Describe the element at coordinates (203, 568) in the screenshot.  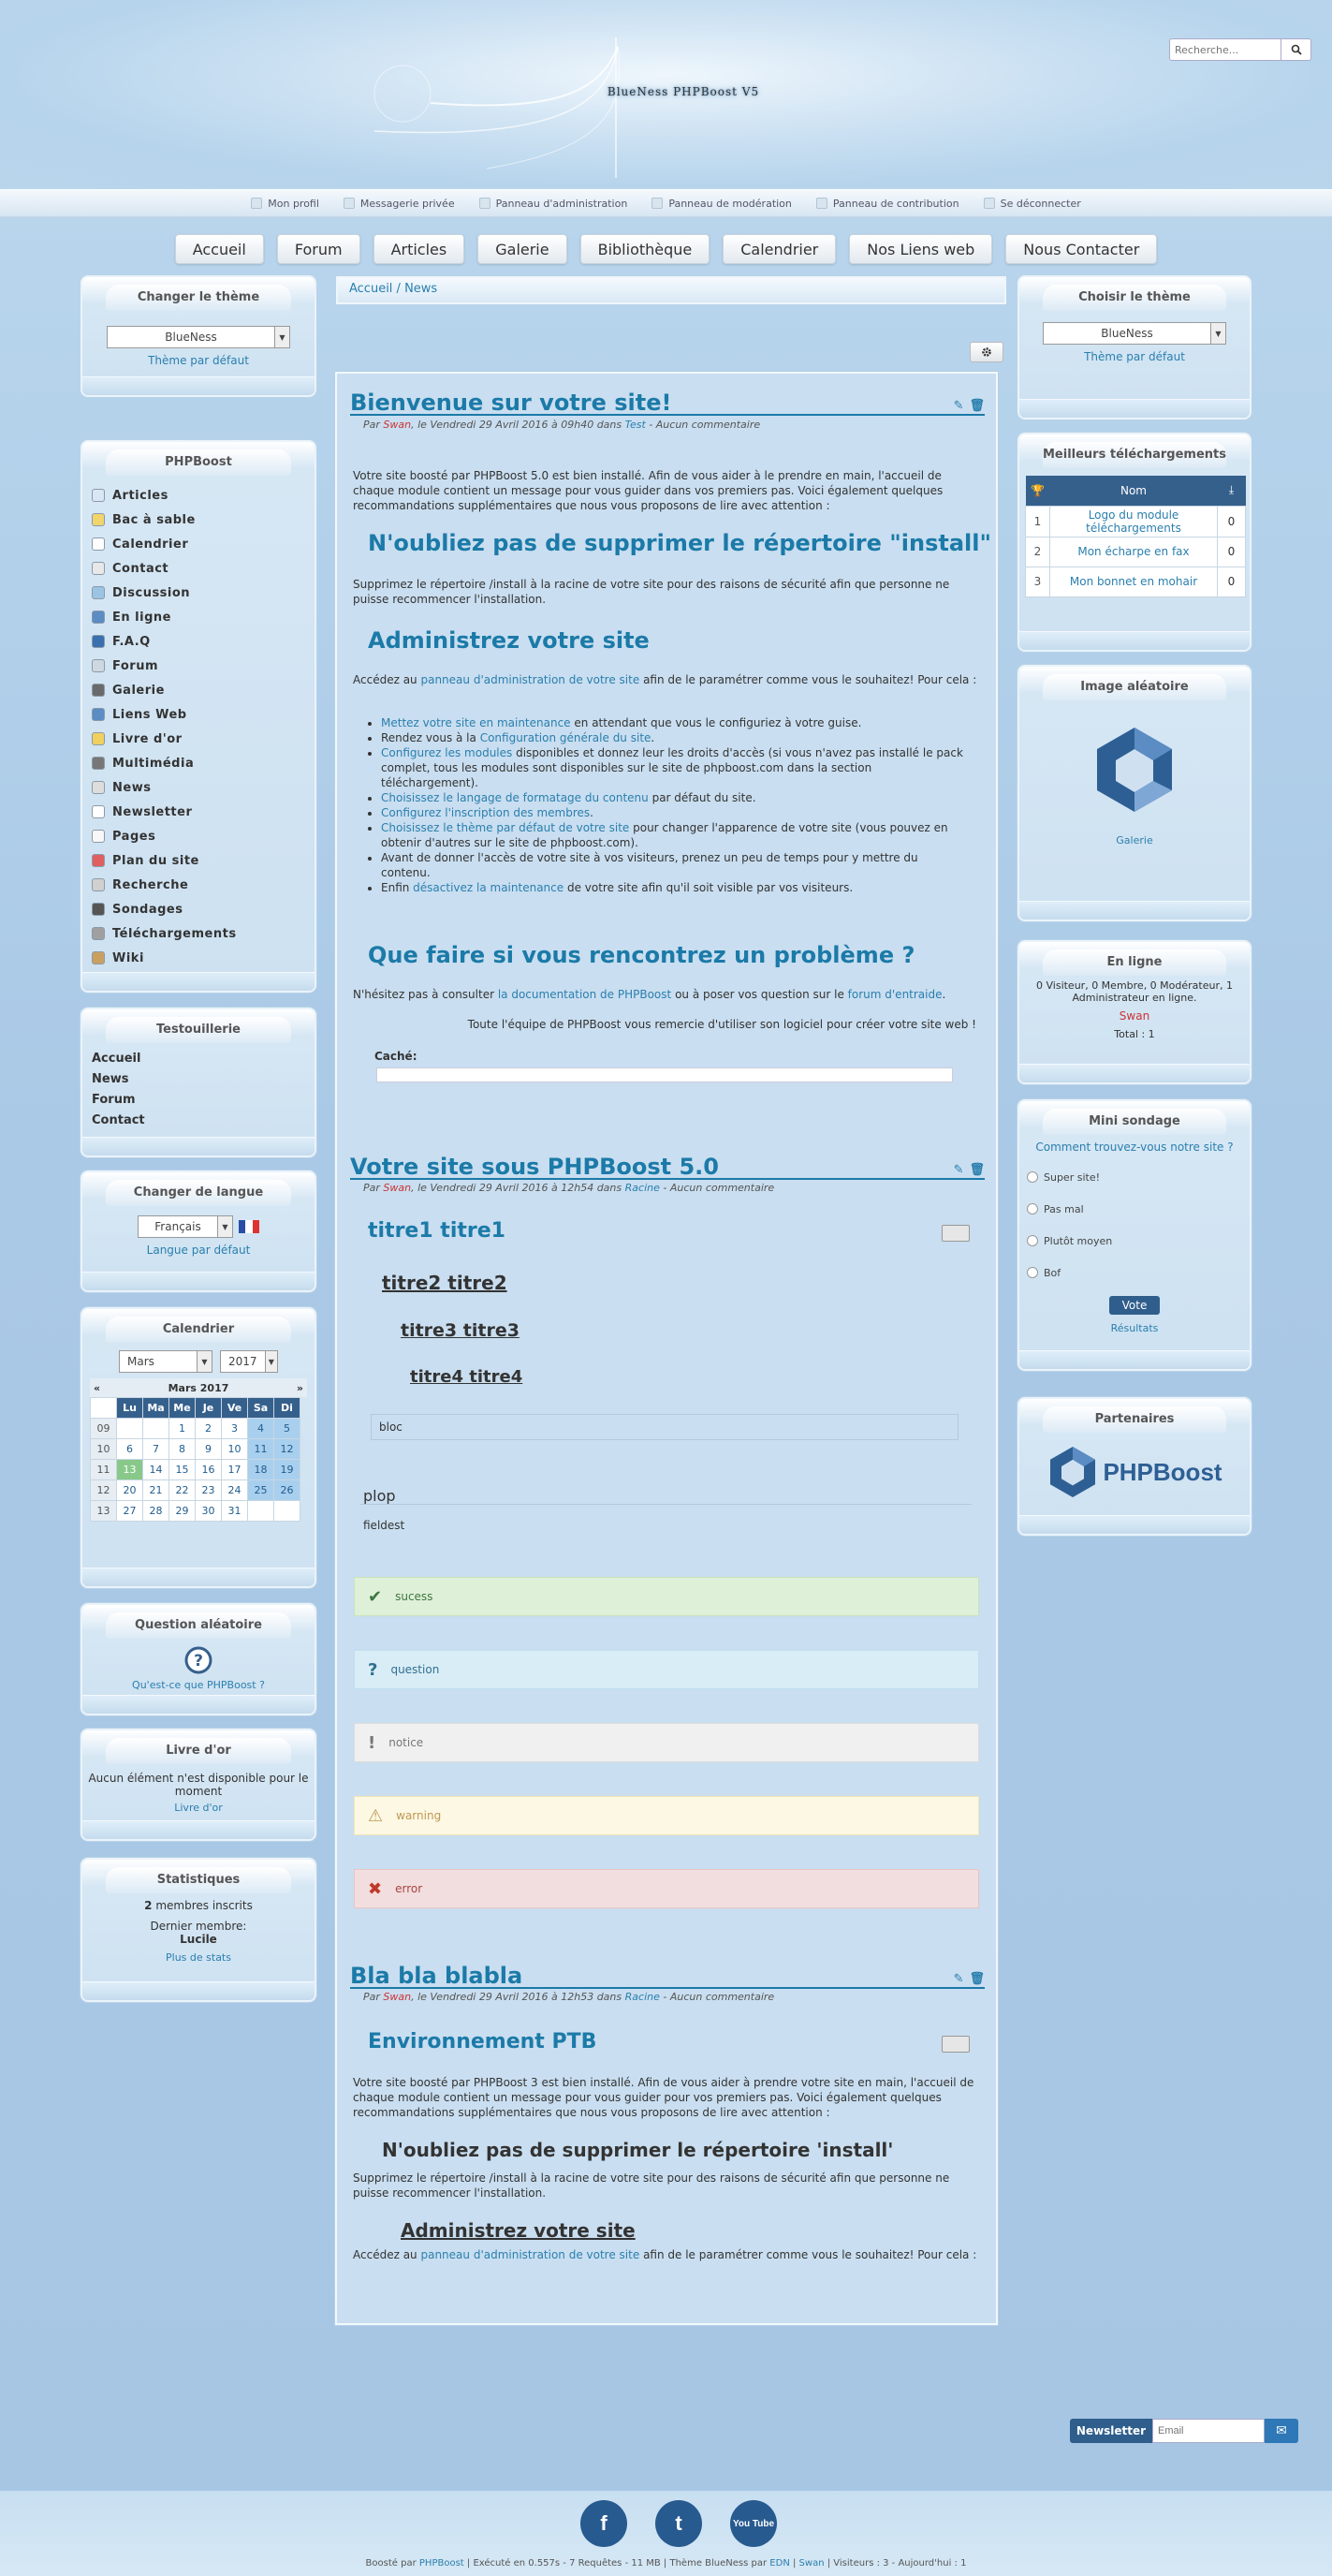
I see `sidebar-item: Contact` at that location.